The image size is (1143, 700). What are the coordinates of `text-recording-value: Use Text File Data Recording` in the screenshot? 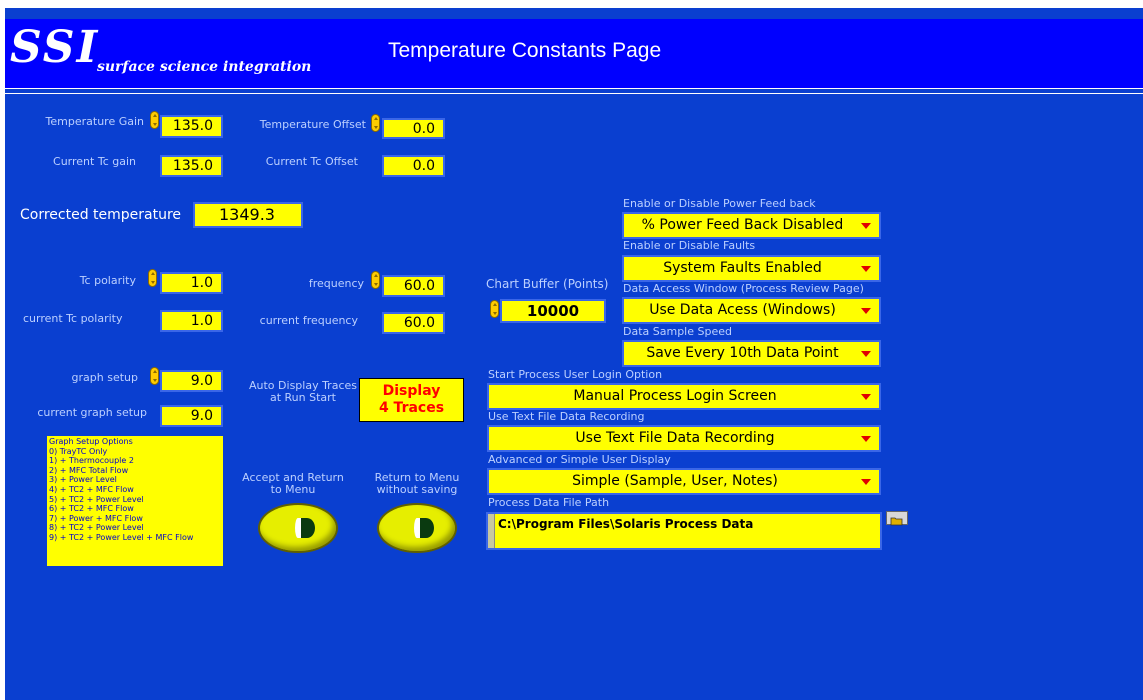 It's located at (675, 438).